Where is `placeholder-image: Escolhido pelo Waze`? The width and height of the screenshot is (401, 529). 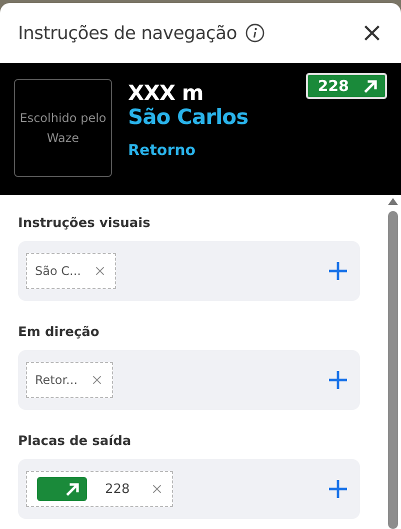 placeholder-image: Escolhido pelo Waze is located at coordinates (63, 128).